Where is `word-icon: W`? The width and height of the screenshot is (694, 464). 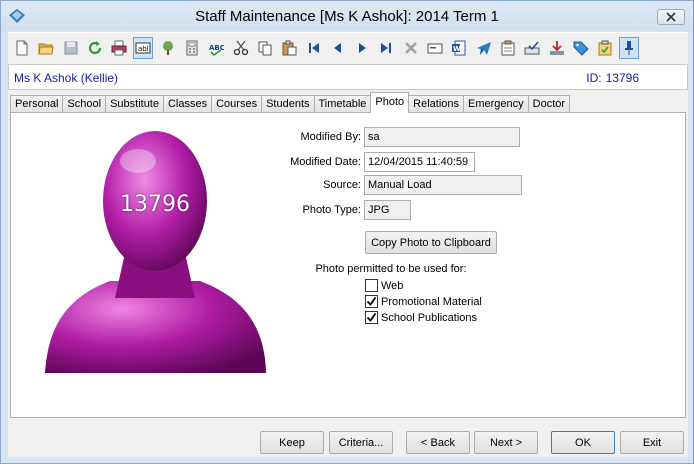
word-icon: W is located at coordinates (459, 48).